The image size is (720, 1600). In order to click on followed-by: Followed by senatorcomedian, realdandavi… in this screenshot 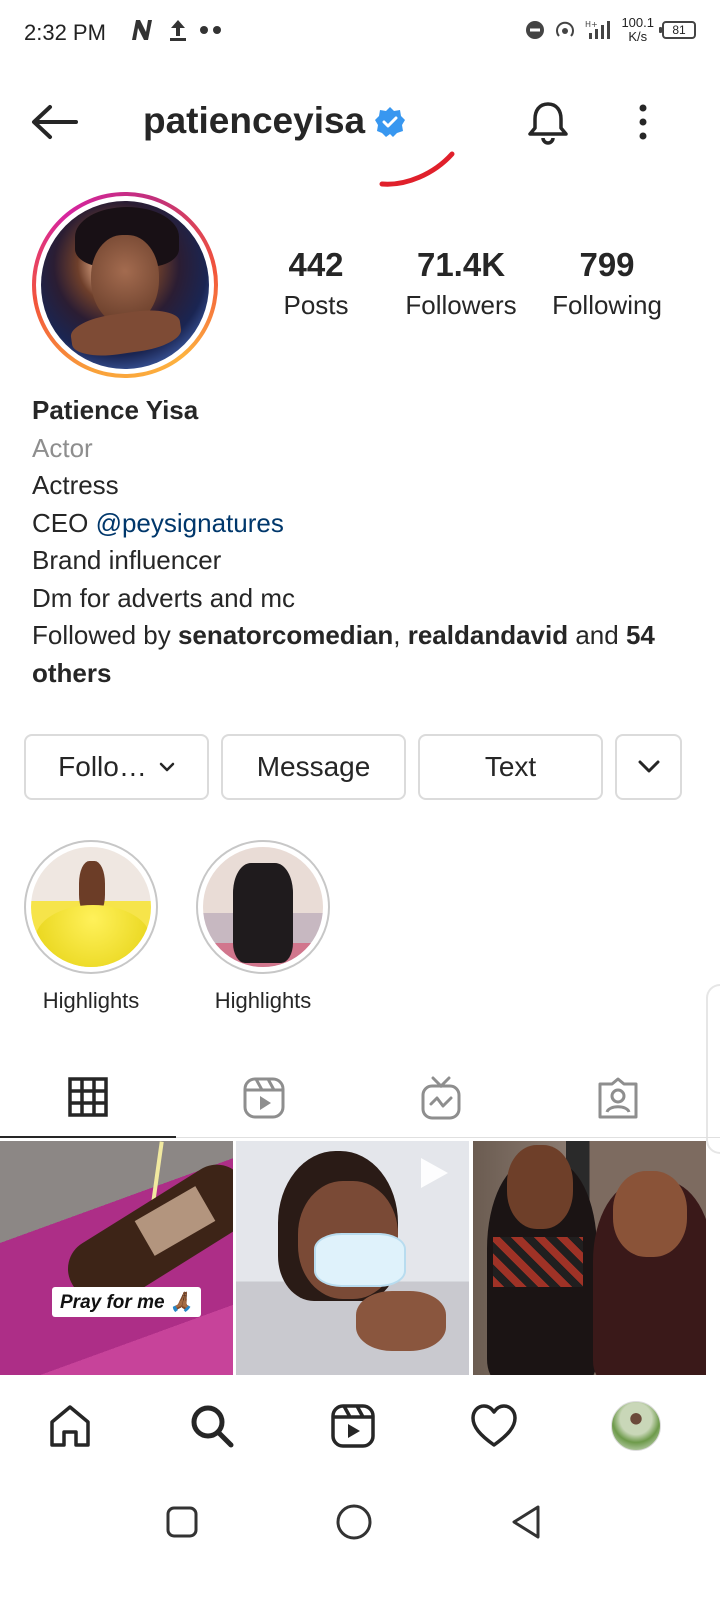, I will do `click(362, 654)`.